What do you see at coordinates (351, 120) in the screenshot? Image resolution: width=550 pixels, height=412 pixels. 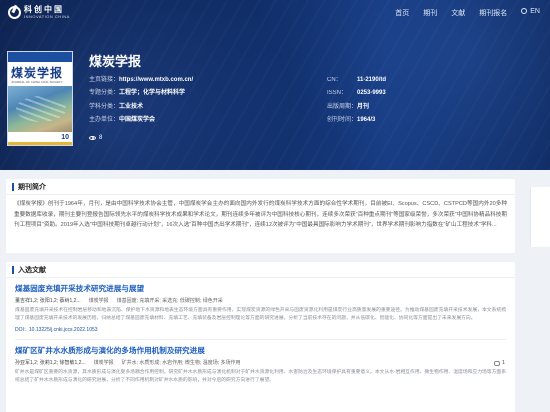 I see `info-founded: 创刊时间：1964/3` at bounding box center [351, 120].